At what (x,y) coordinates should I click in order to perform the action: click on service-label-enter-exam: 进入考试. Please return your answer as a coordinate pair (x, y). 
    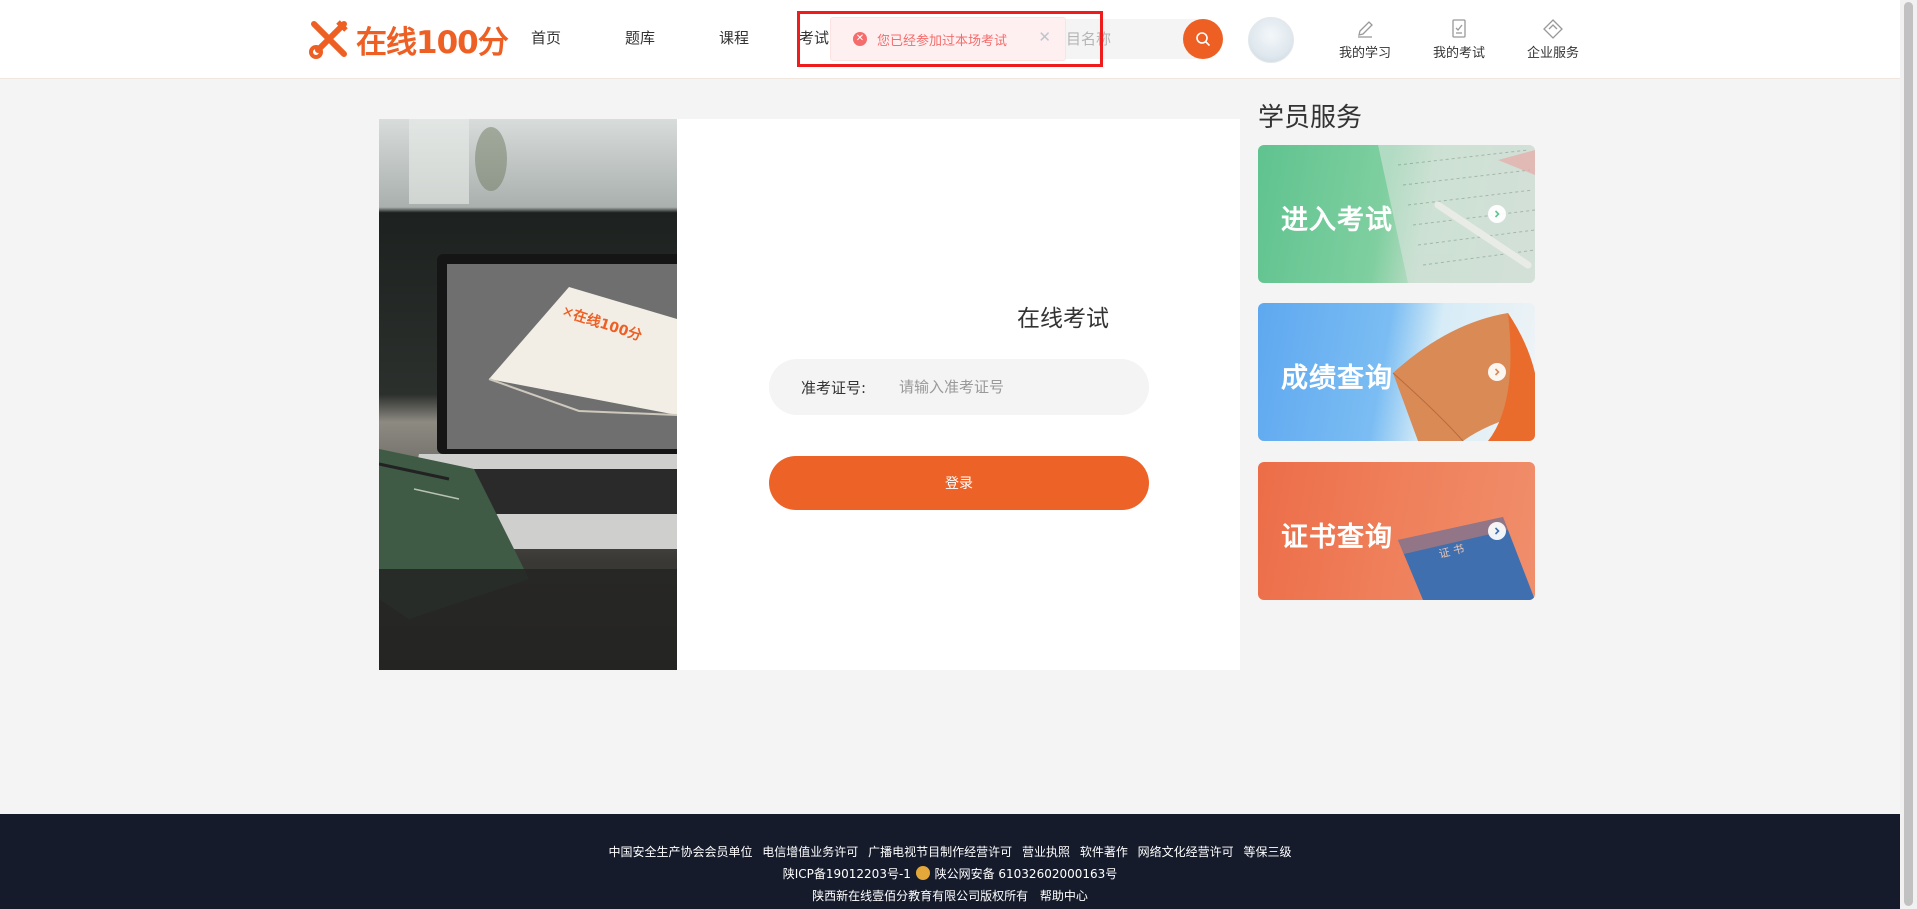
    Looking at the image, I should click on (1337, 220).